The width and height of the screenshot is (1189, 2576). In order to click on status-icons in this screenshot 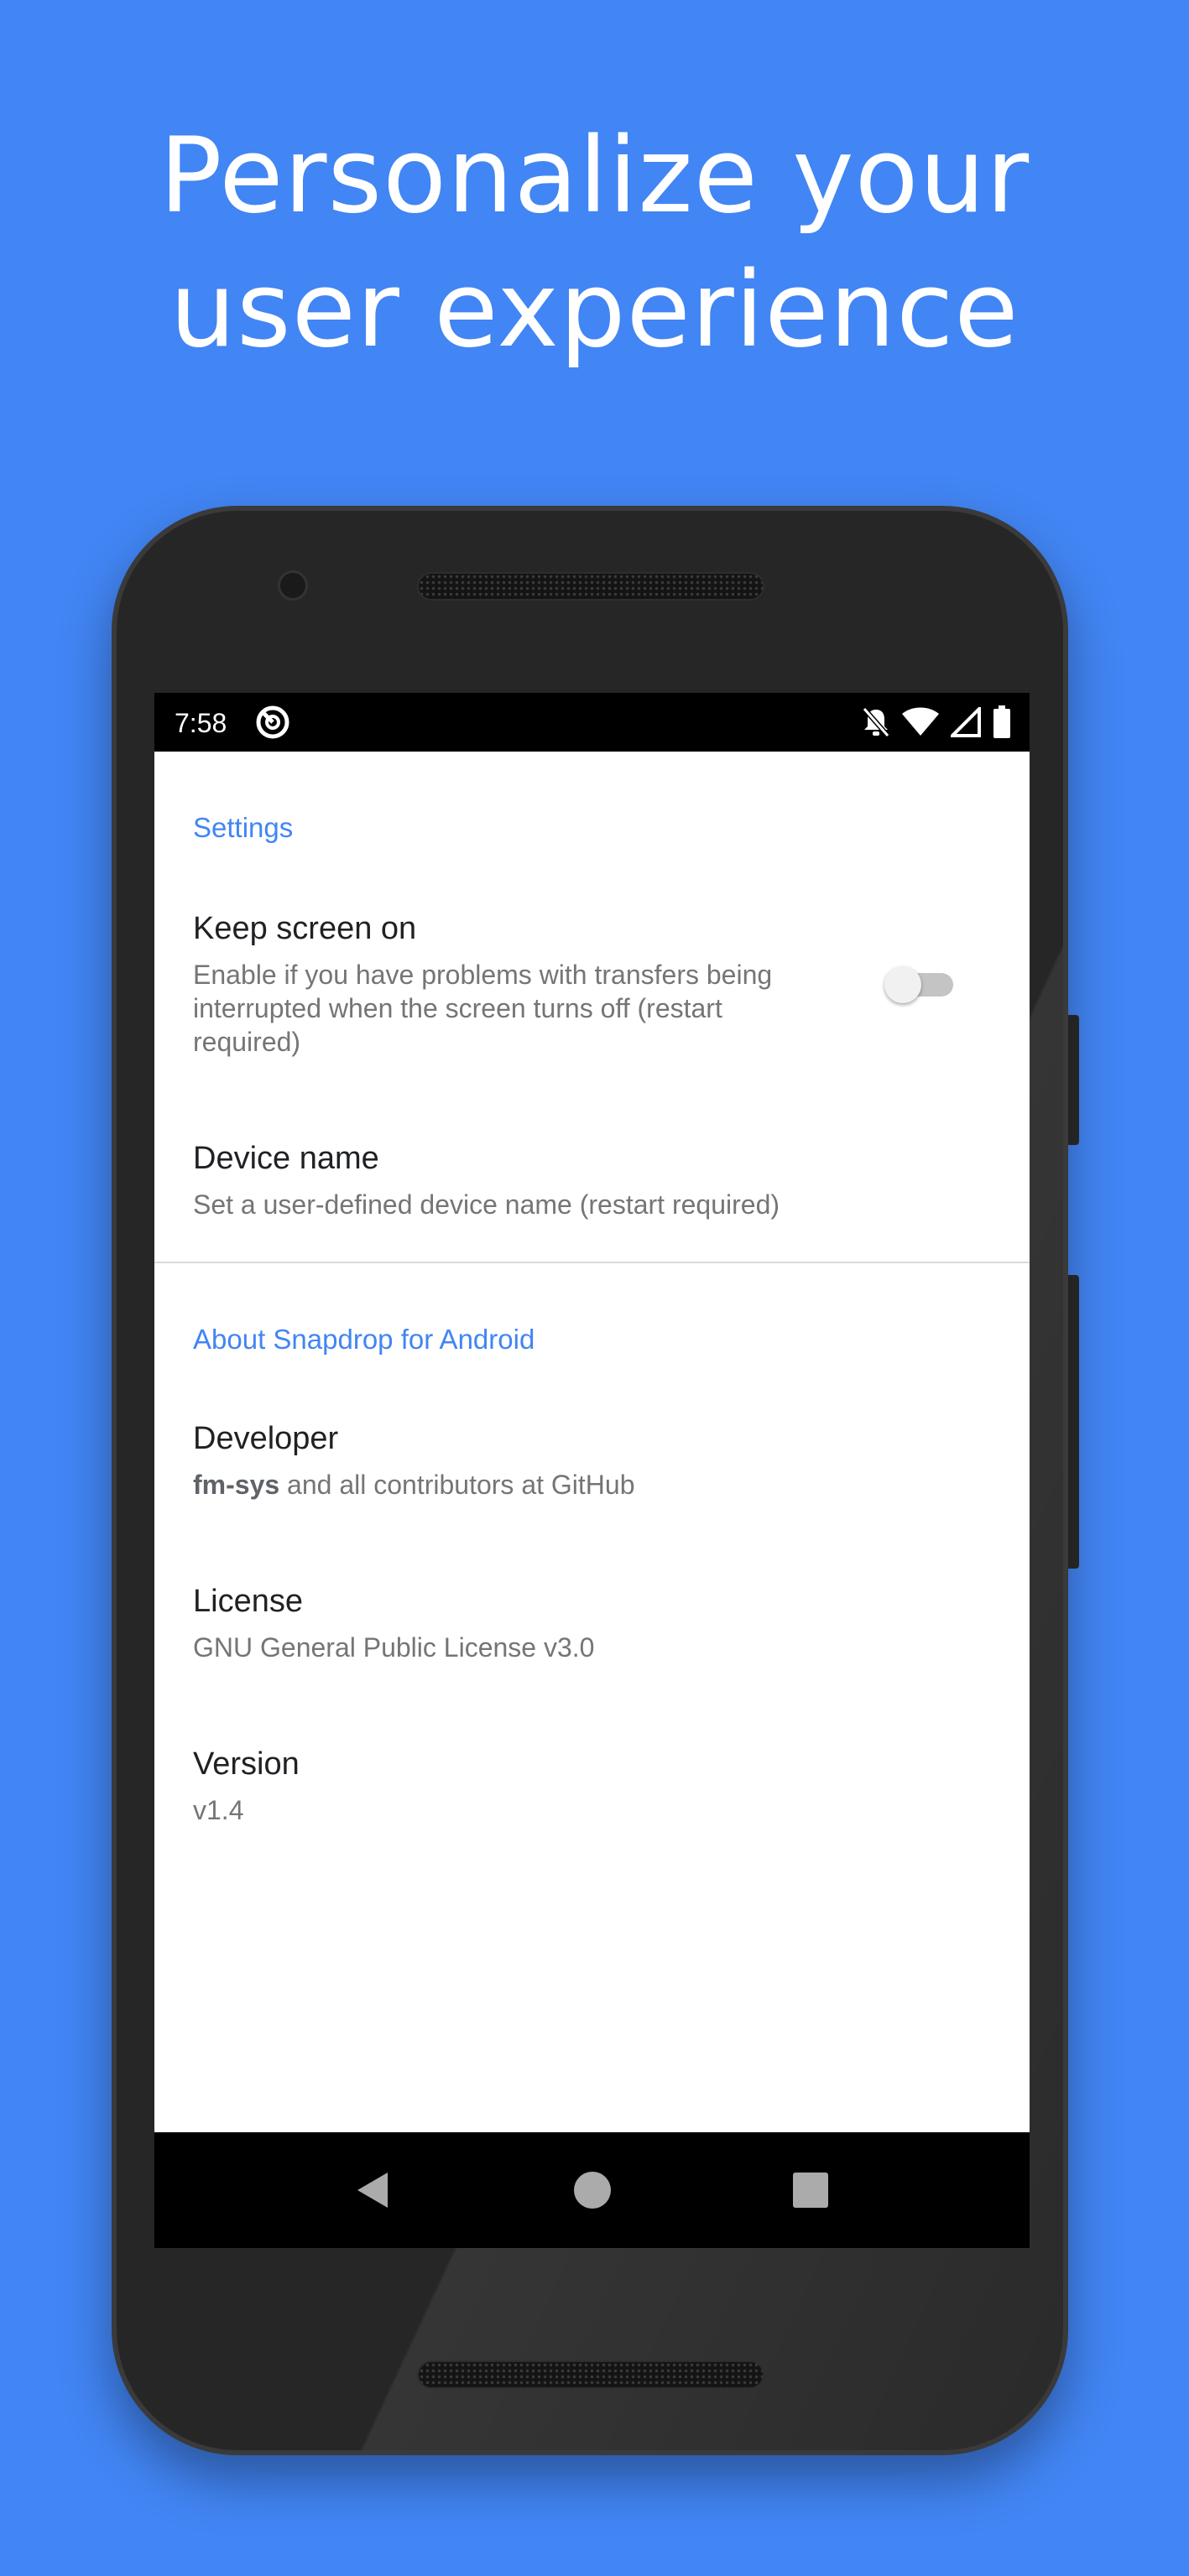, I will do `click(936, 722)`.